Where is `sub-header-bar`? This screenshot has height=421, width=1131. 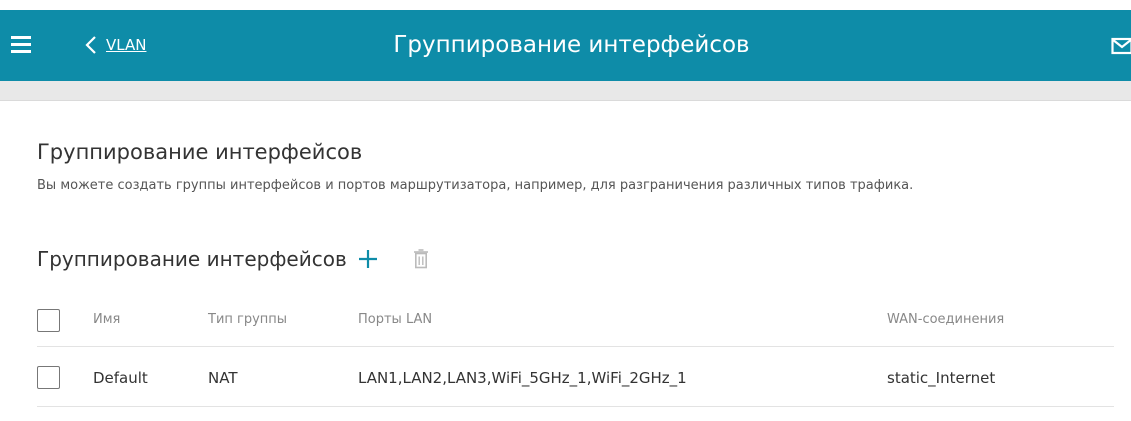
sub-header-bar is located at coordinates (565, 91).